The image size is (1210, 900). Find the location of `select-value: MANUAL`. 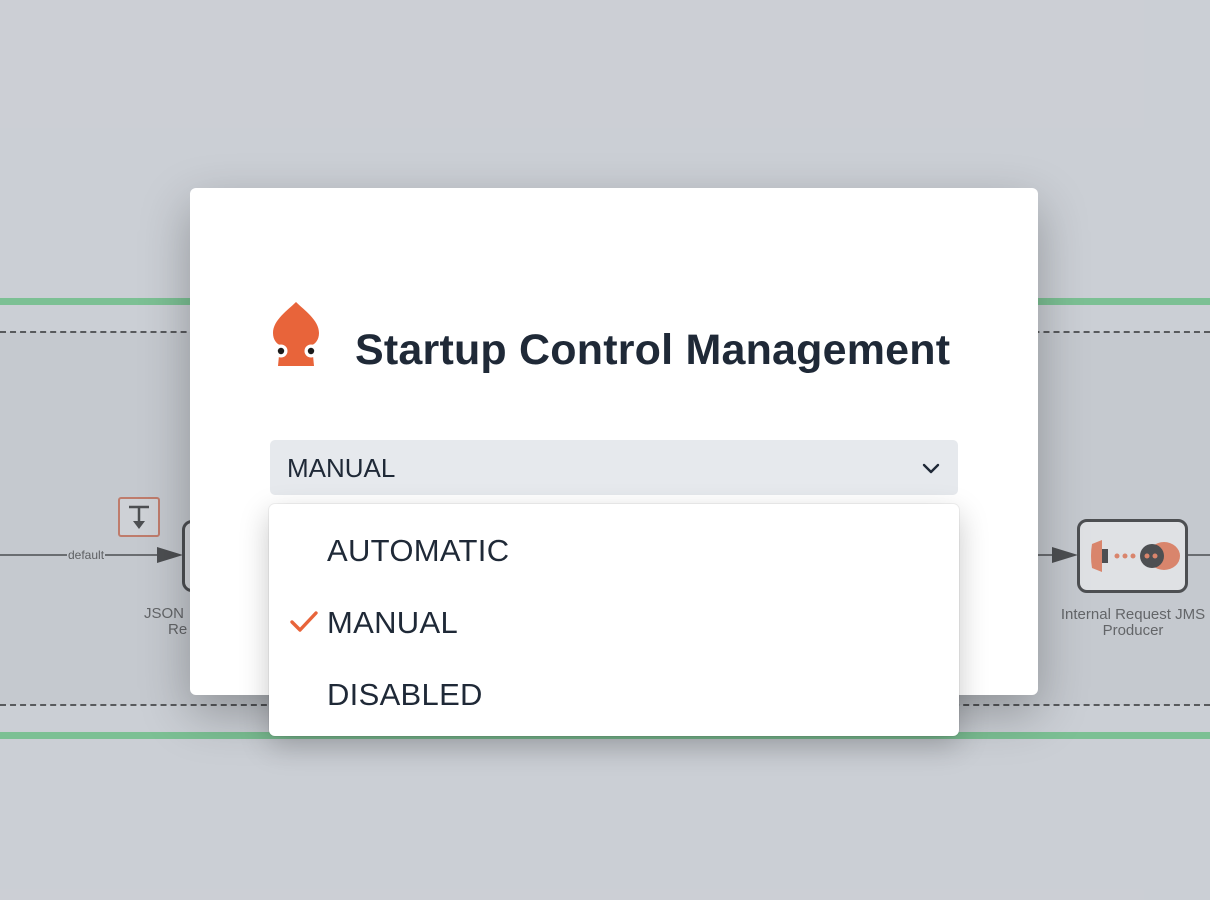

select-value: MANUAL is located at coordinates (341, 468).